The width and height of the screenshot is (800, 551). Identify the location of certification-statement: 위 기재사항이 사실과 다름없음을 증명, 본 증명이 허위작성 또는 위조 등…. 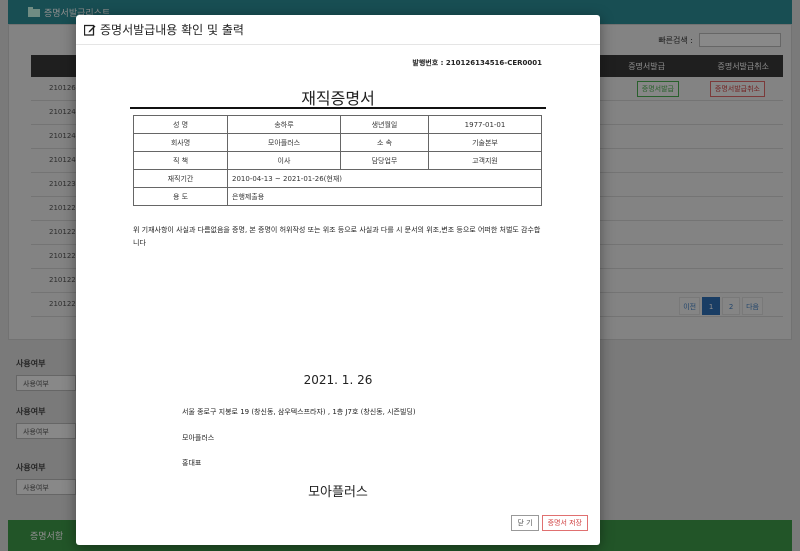
(337, 236).